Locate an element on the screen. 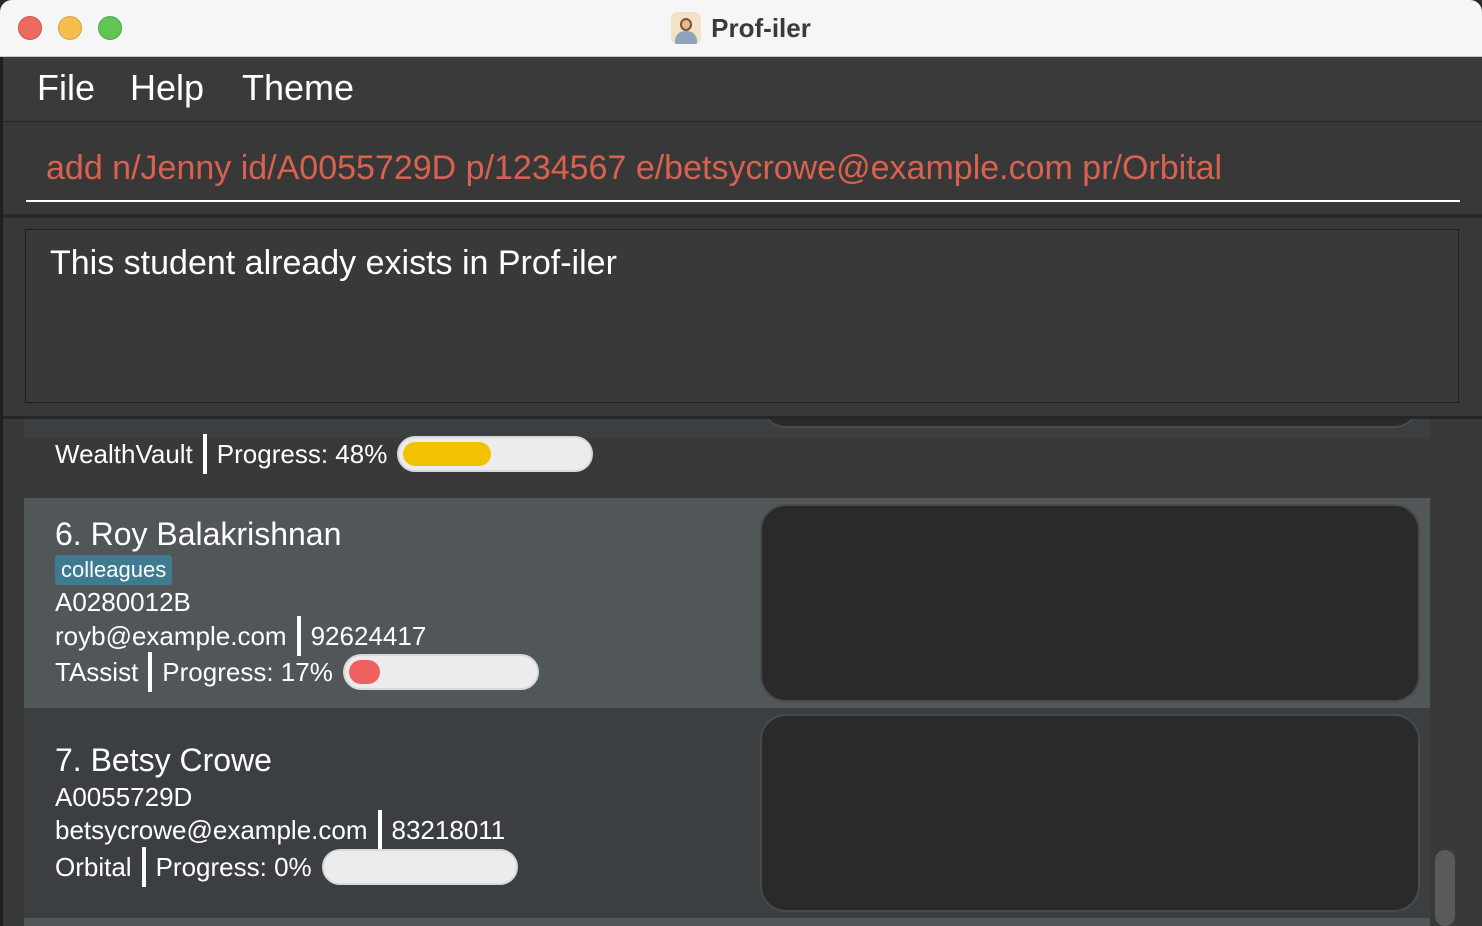  student-phone: 92624417 is located at coordinates (368, 635).